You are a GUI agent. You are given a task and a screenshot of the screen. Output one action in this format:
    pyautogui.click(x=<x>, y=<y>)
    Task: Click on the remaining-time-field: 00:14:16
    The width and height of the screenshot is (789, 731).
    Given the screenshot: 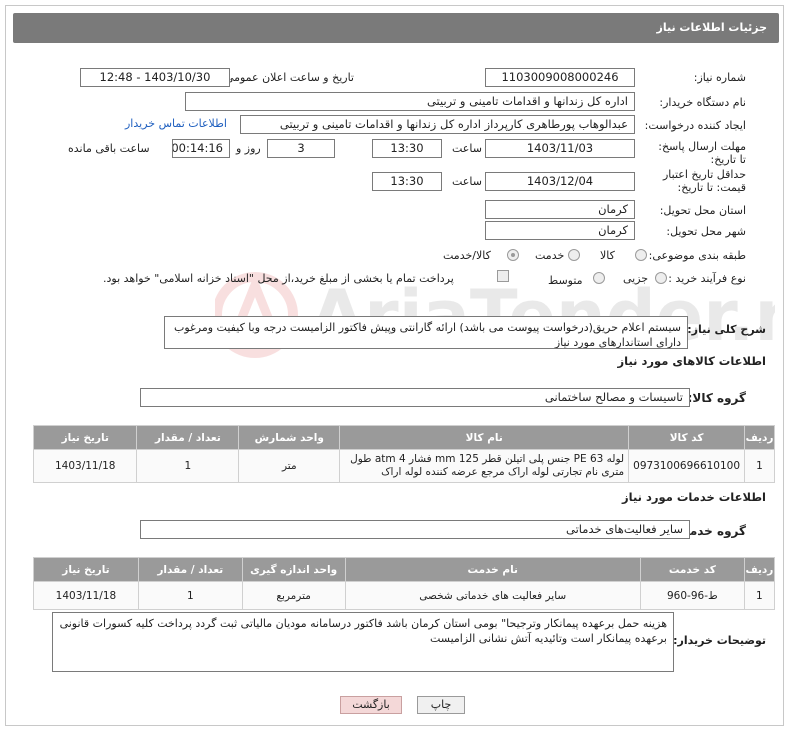 What is the action you would take?
    pyautogui.click(x=201, y=148)
    